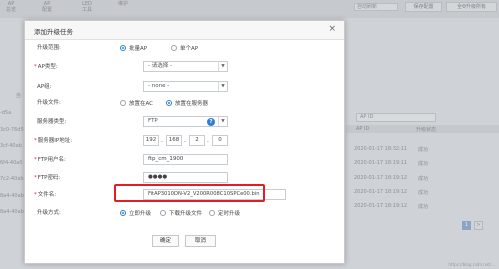  I want to click on method-immediate-radio: 立即升级, so click(135, 213).